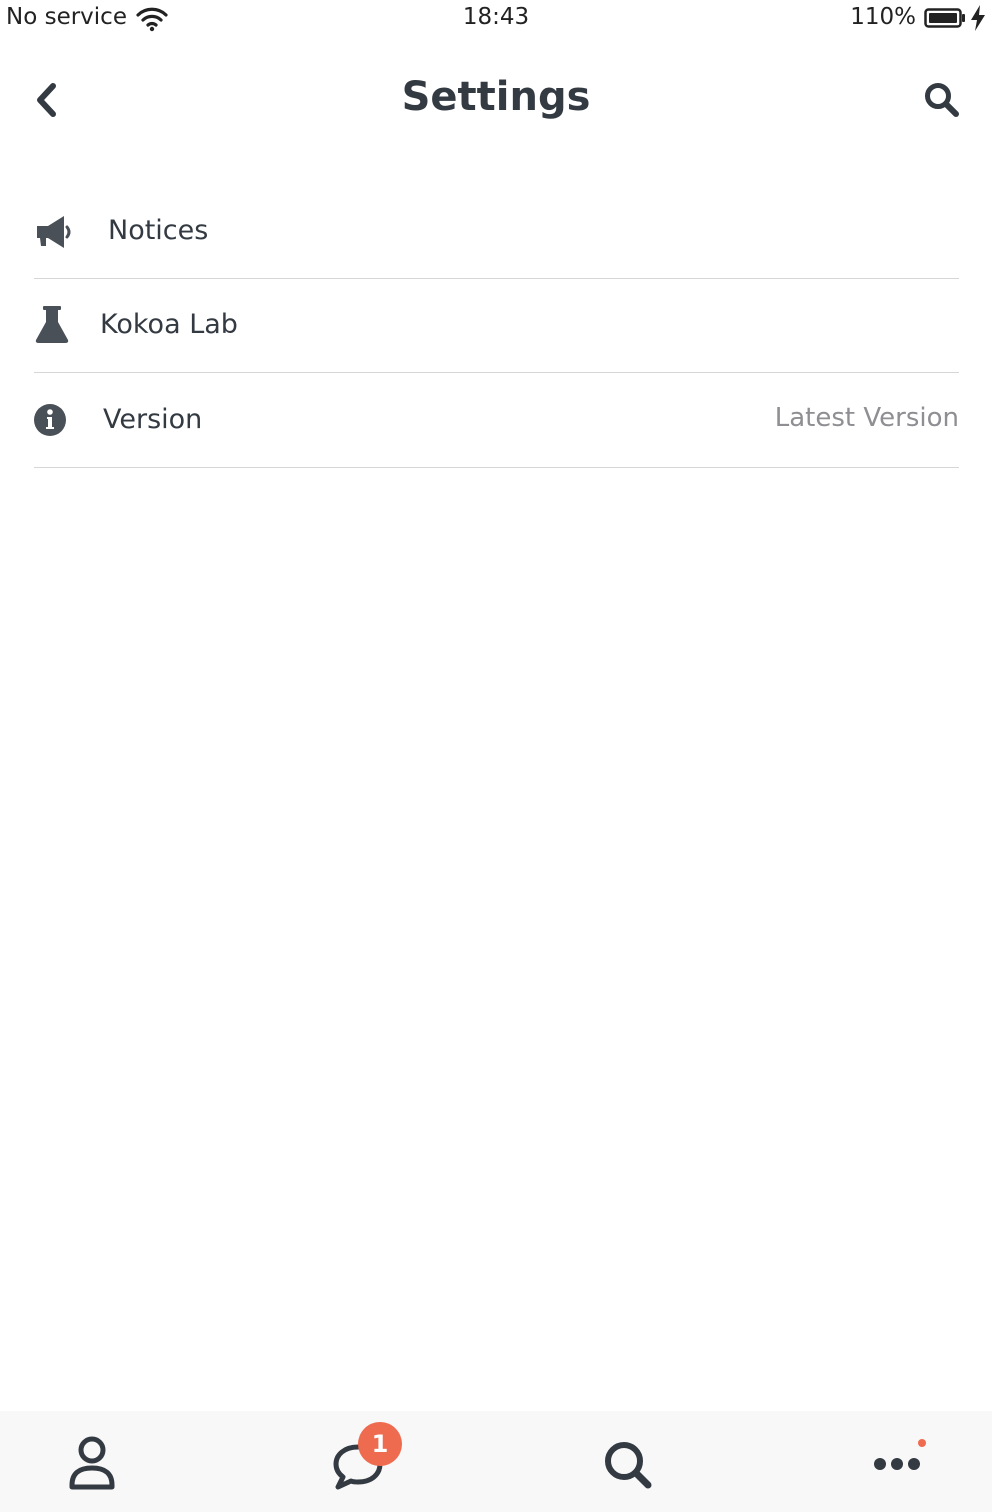 The image size is (992, 1512). I want to click on tab-profile, so click(92, 1465).